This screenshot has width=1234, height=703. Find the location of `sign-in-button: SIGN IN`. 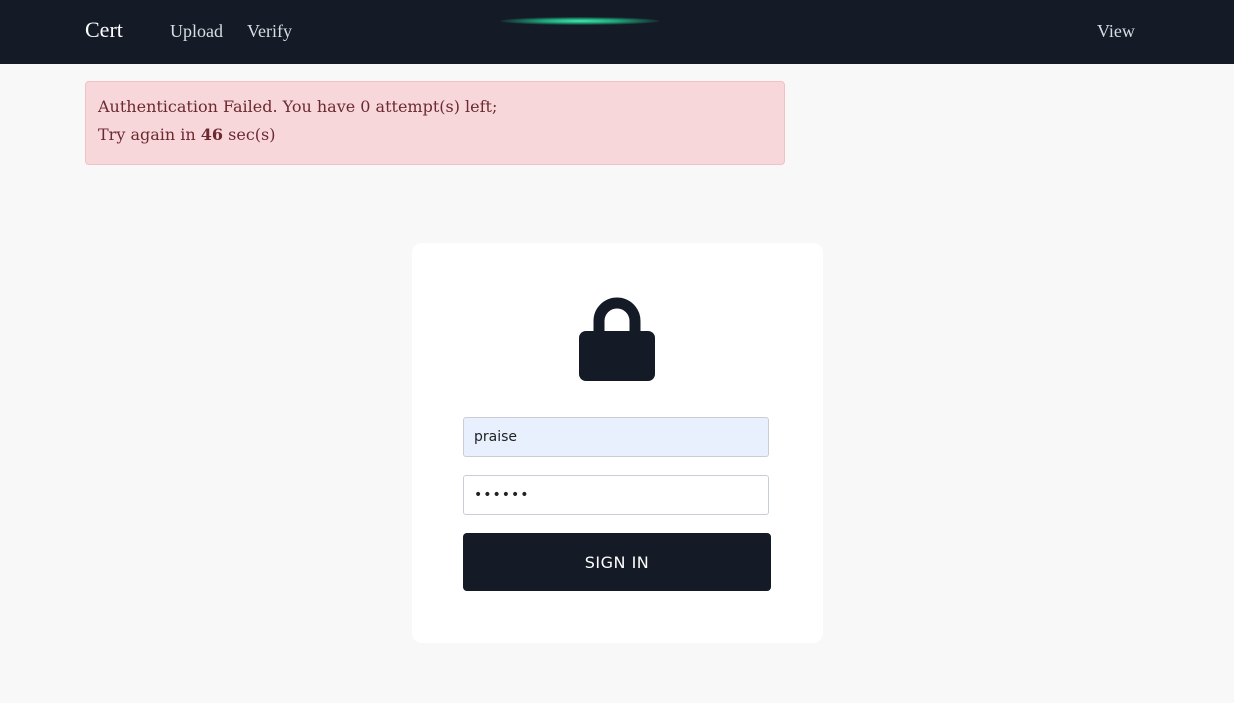

sign-in-button: SIGN IN is located at coordinates (617, 562).